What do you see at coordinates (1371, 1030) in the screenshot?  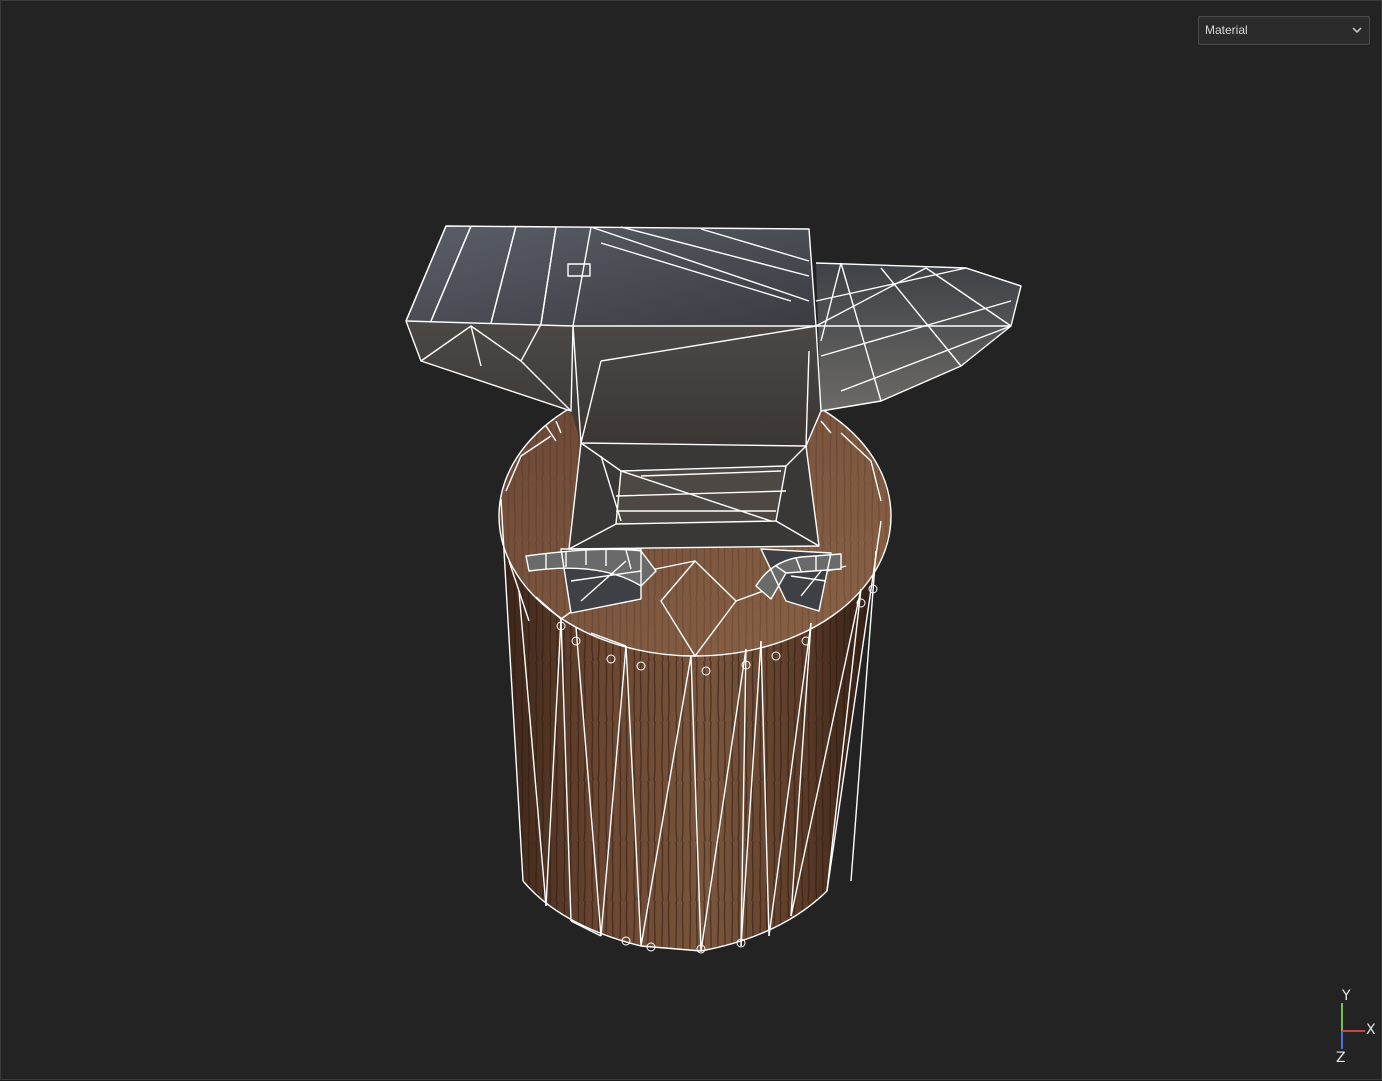 I see `axis-x-label: X` at bounding box center [1371, 1030].